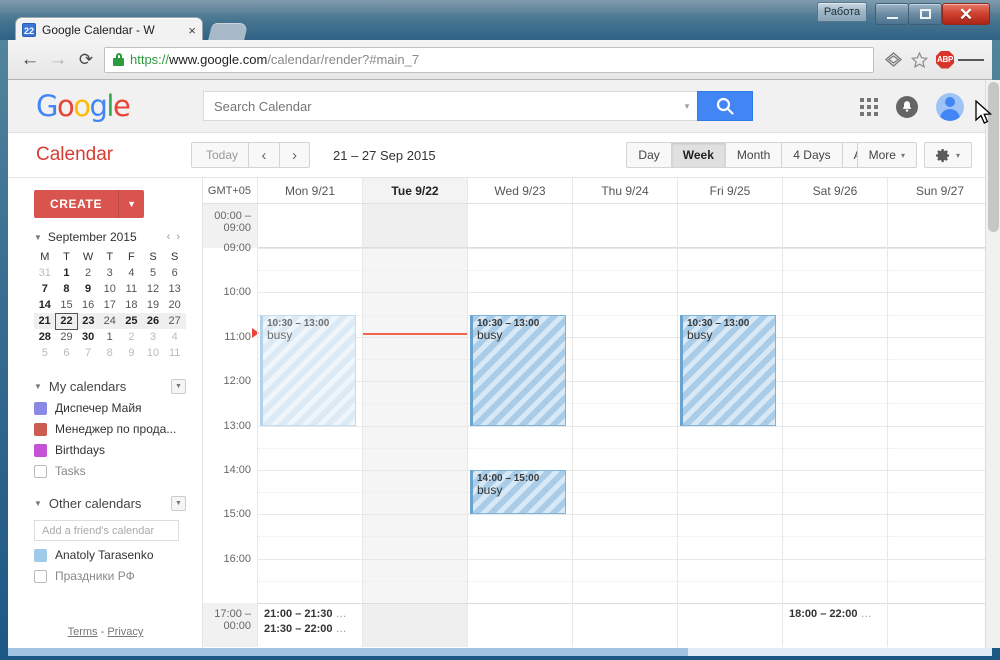 The width and height of the screenshot is (1000, 660). What do you see at coordinates (153, 305) in the screenshot?
I see `mini-calendar-day: 19` at bounding box center [153, 305].